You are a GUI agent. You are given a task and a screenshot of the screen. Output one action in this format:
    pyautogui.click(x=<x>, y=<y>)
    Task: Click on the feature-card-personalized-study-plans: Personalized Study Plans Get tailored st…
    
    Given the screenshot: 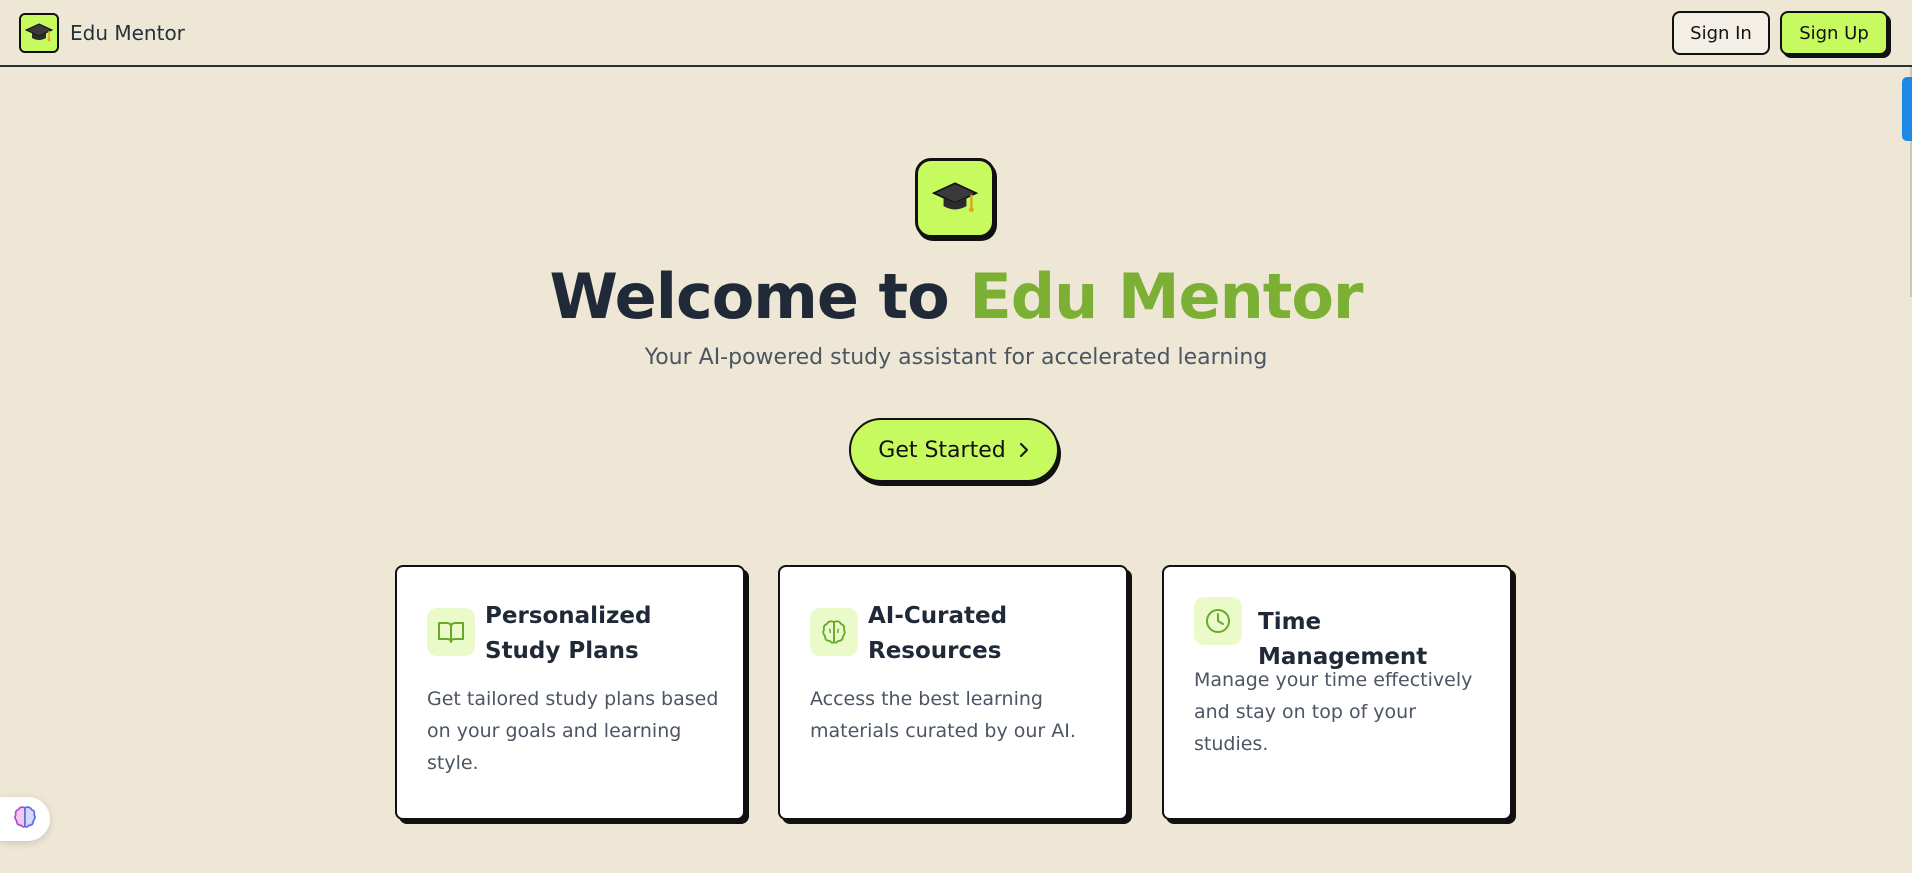 What is the action you would take?
    pyautogui.click(x=570, y=692)
    